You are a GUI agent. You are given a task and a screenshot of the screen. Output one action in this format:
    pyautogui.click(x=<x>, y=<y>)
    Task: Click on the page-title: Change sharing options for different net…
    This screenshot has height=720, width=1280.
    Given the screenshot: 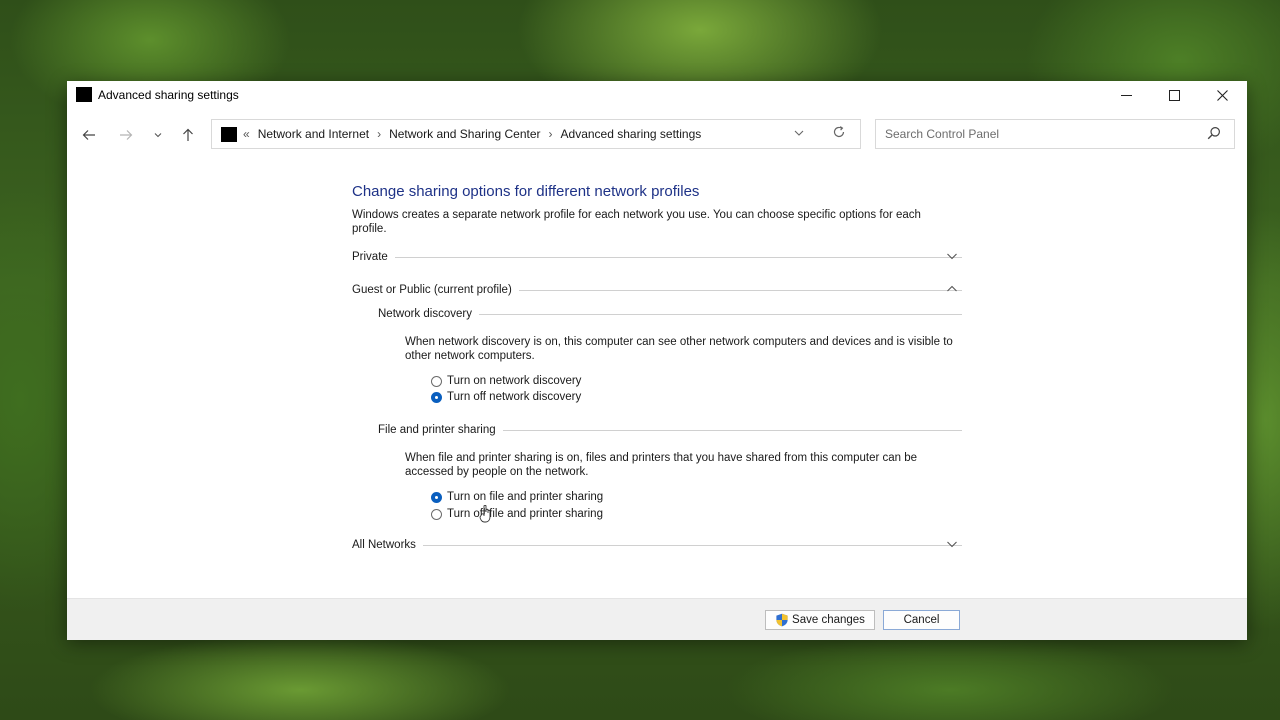 What is the action you would take?
    pyautogui.click(x=526, y=191)
    